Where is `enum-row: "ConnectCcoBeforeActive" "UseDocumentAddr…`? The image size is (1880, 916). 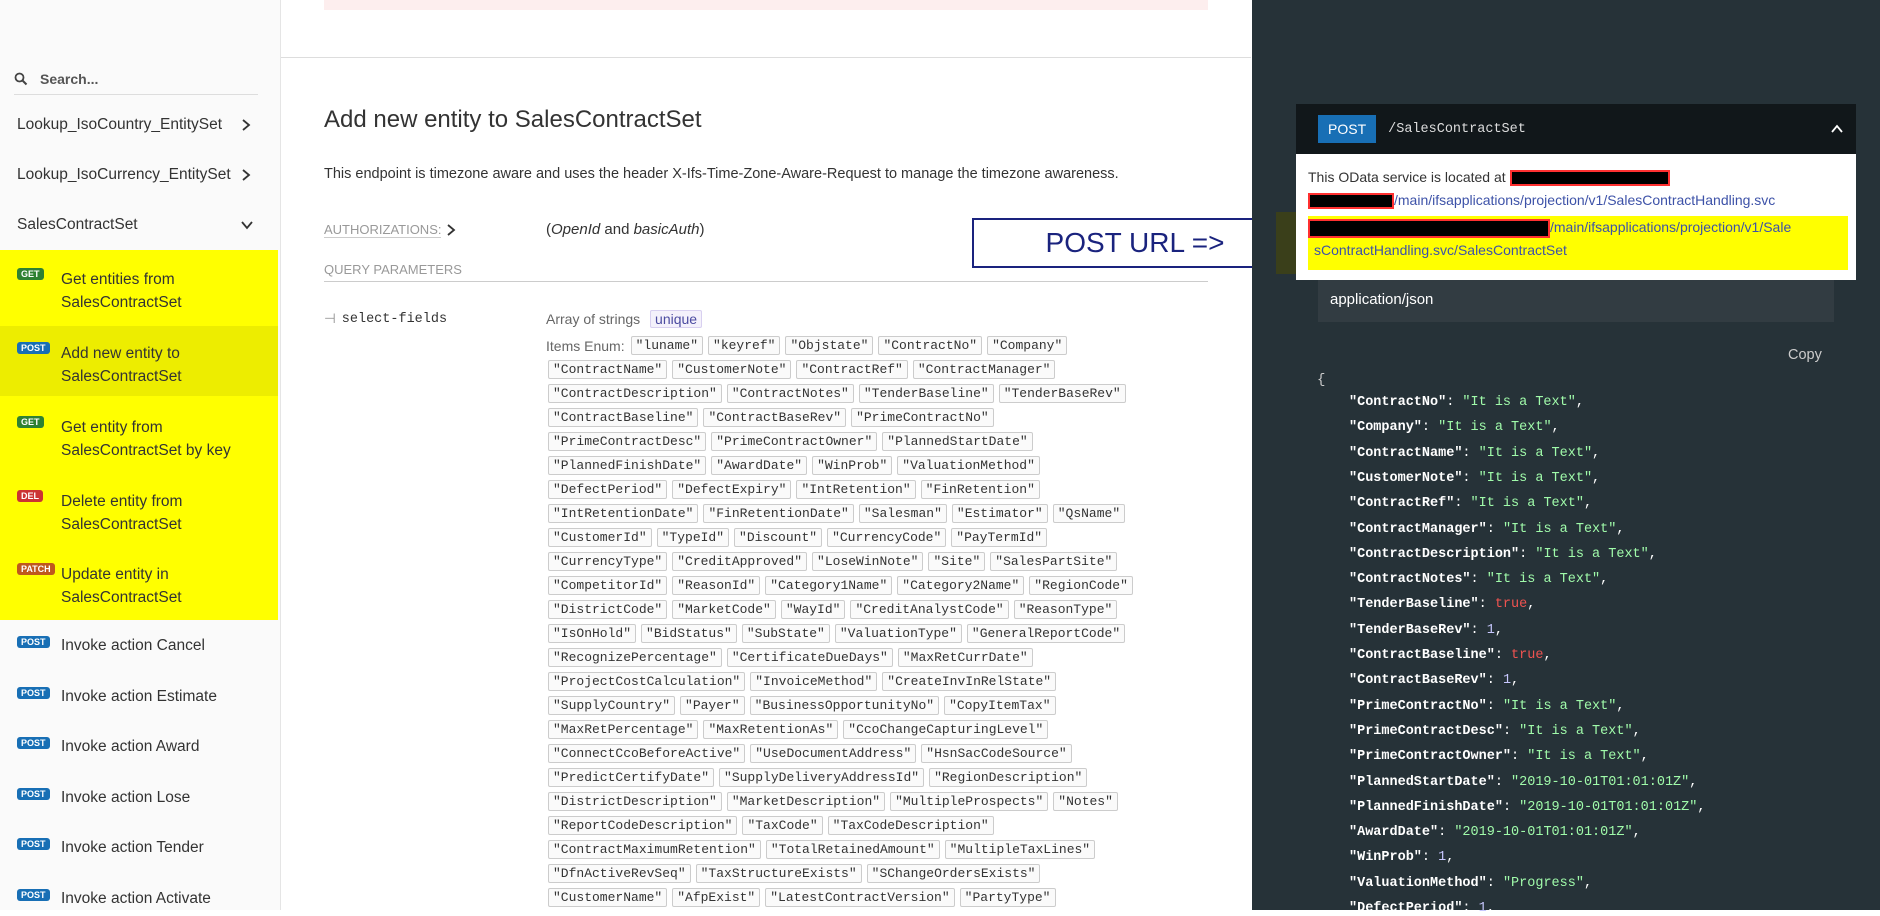 enum-row: "ConnectCcoBeforeActive" "UseDocumentAddr… is located at coordinates (876, 754).